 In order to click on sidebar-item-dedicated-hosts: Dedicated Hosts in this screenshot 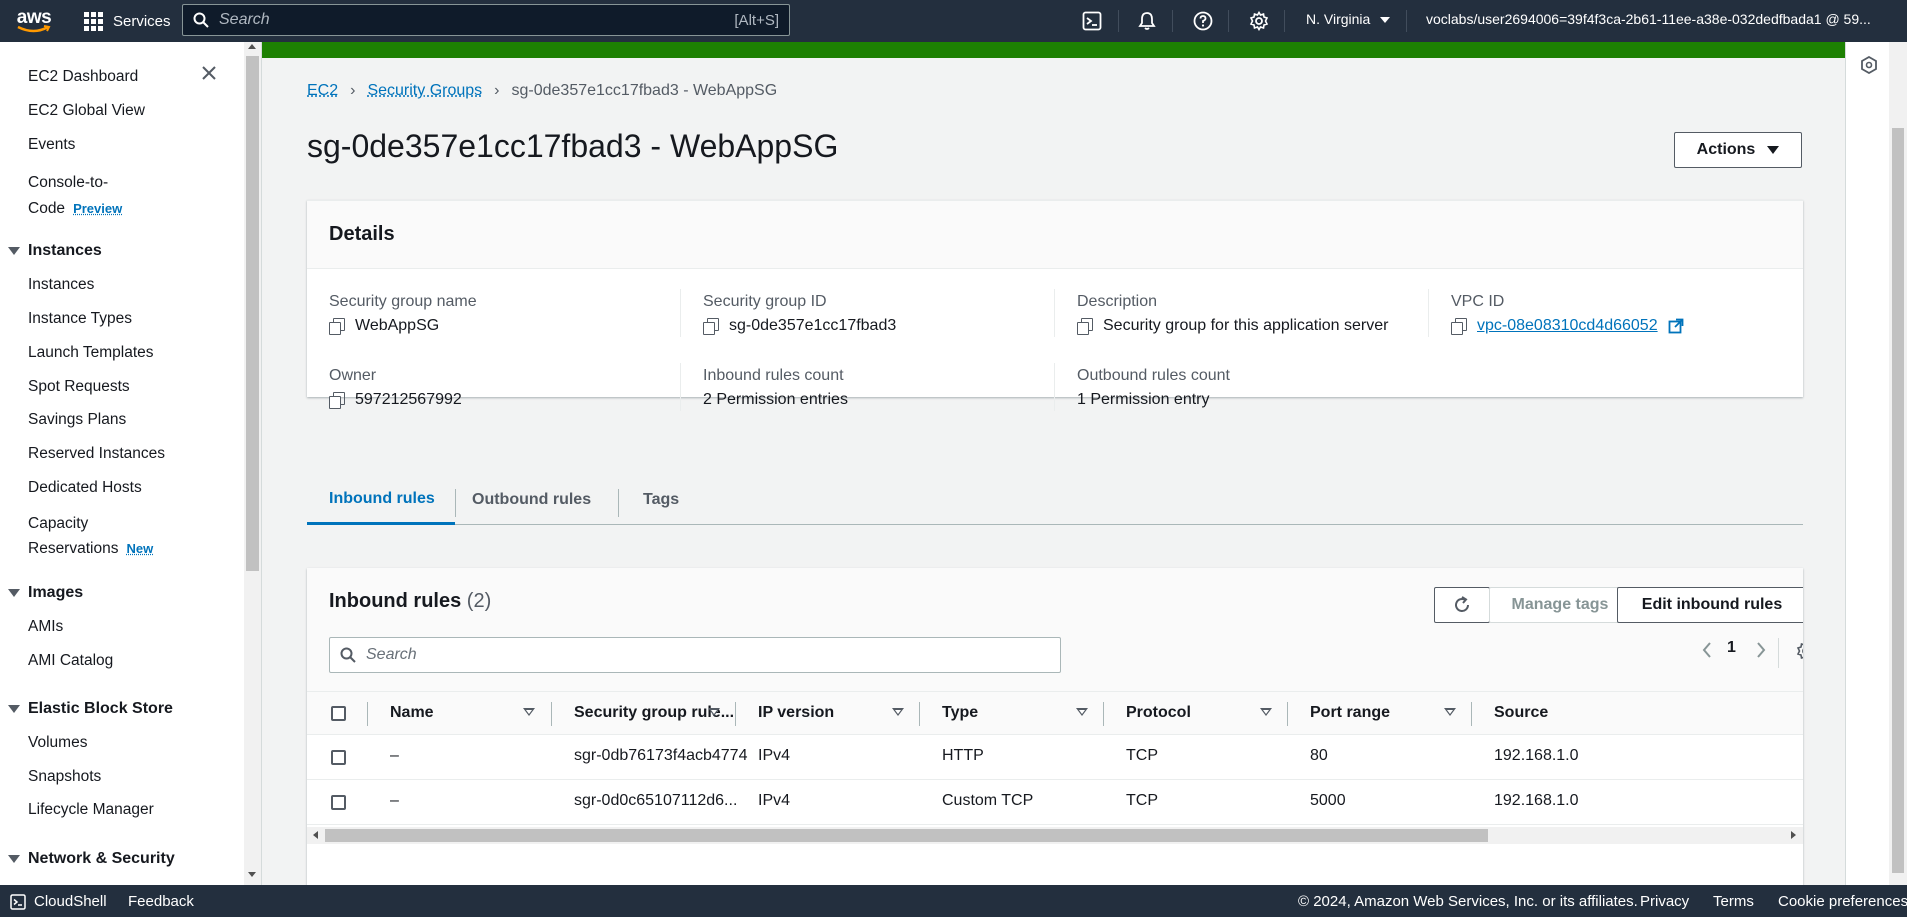, I will do `click(85, 488)`.